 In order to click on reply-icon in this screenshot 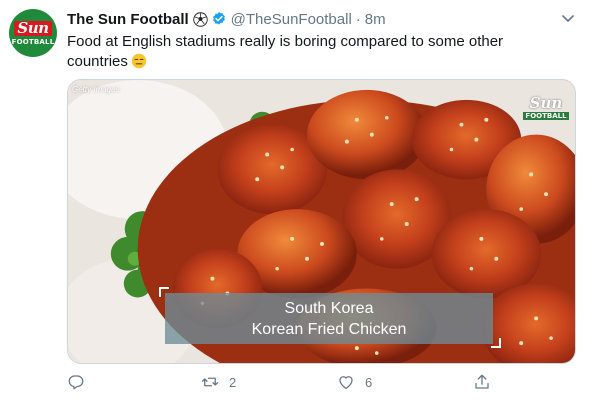, I will do `click(76, 382)`.